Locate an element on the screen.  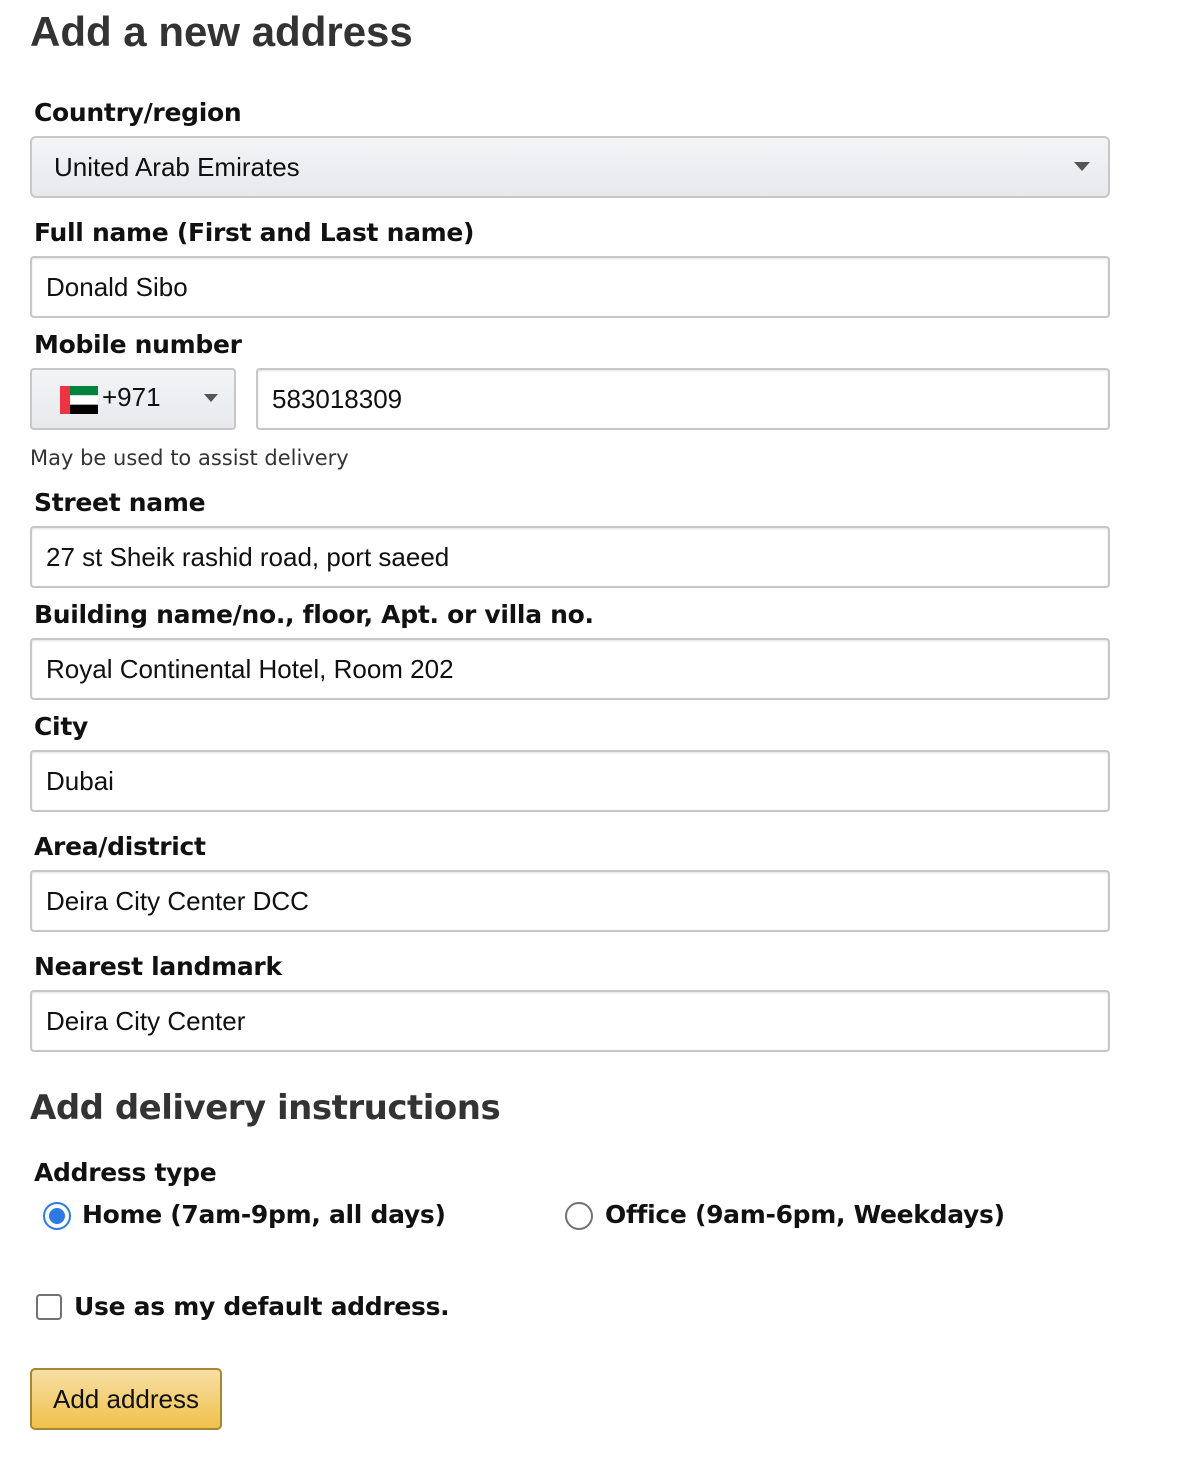
phone-country-code-select: +971 is located at coordinates (133, 399).